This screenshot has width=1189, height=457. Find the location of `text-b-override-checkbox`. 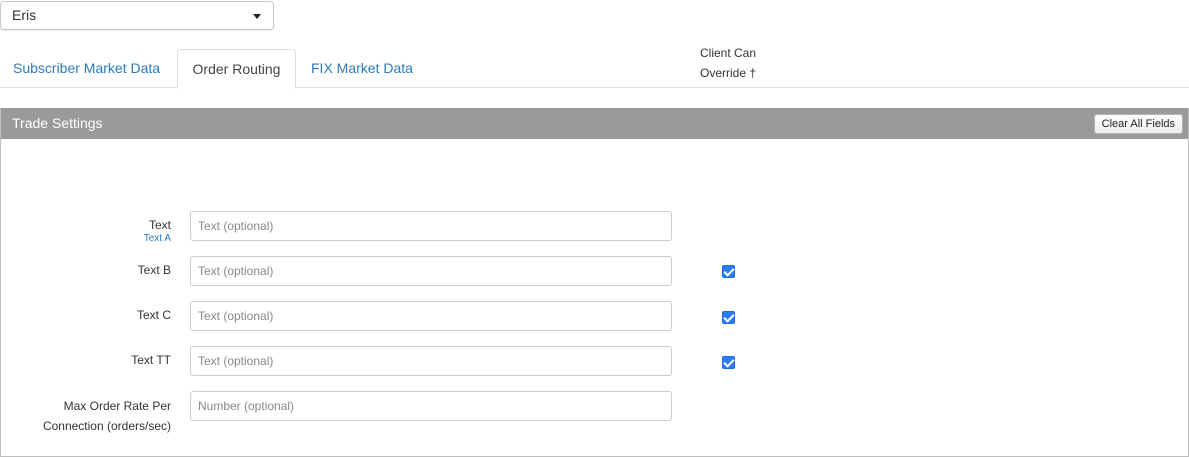

text-b-override-checkbox is located at coordinates (728, 271).